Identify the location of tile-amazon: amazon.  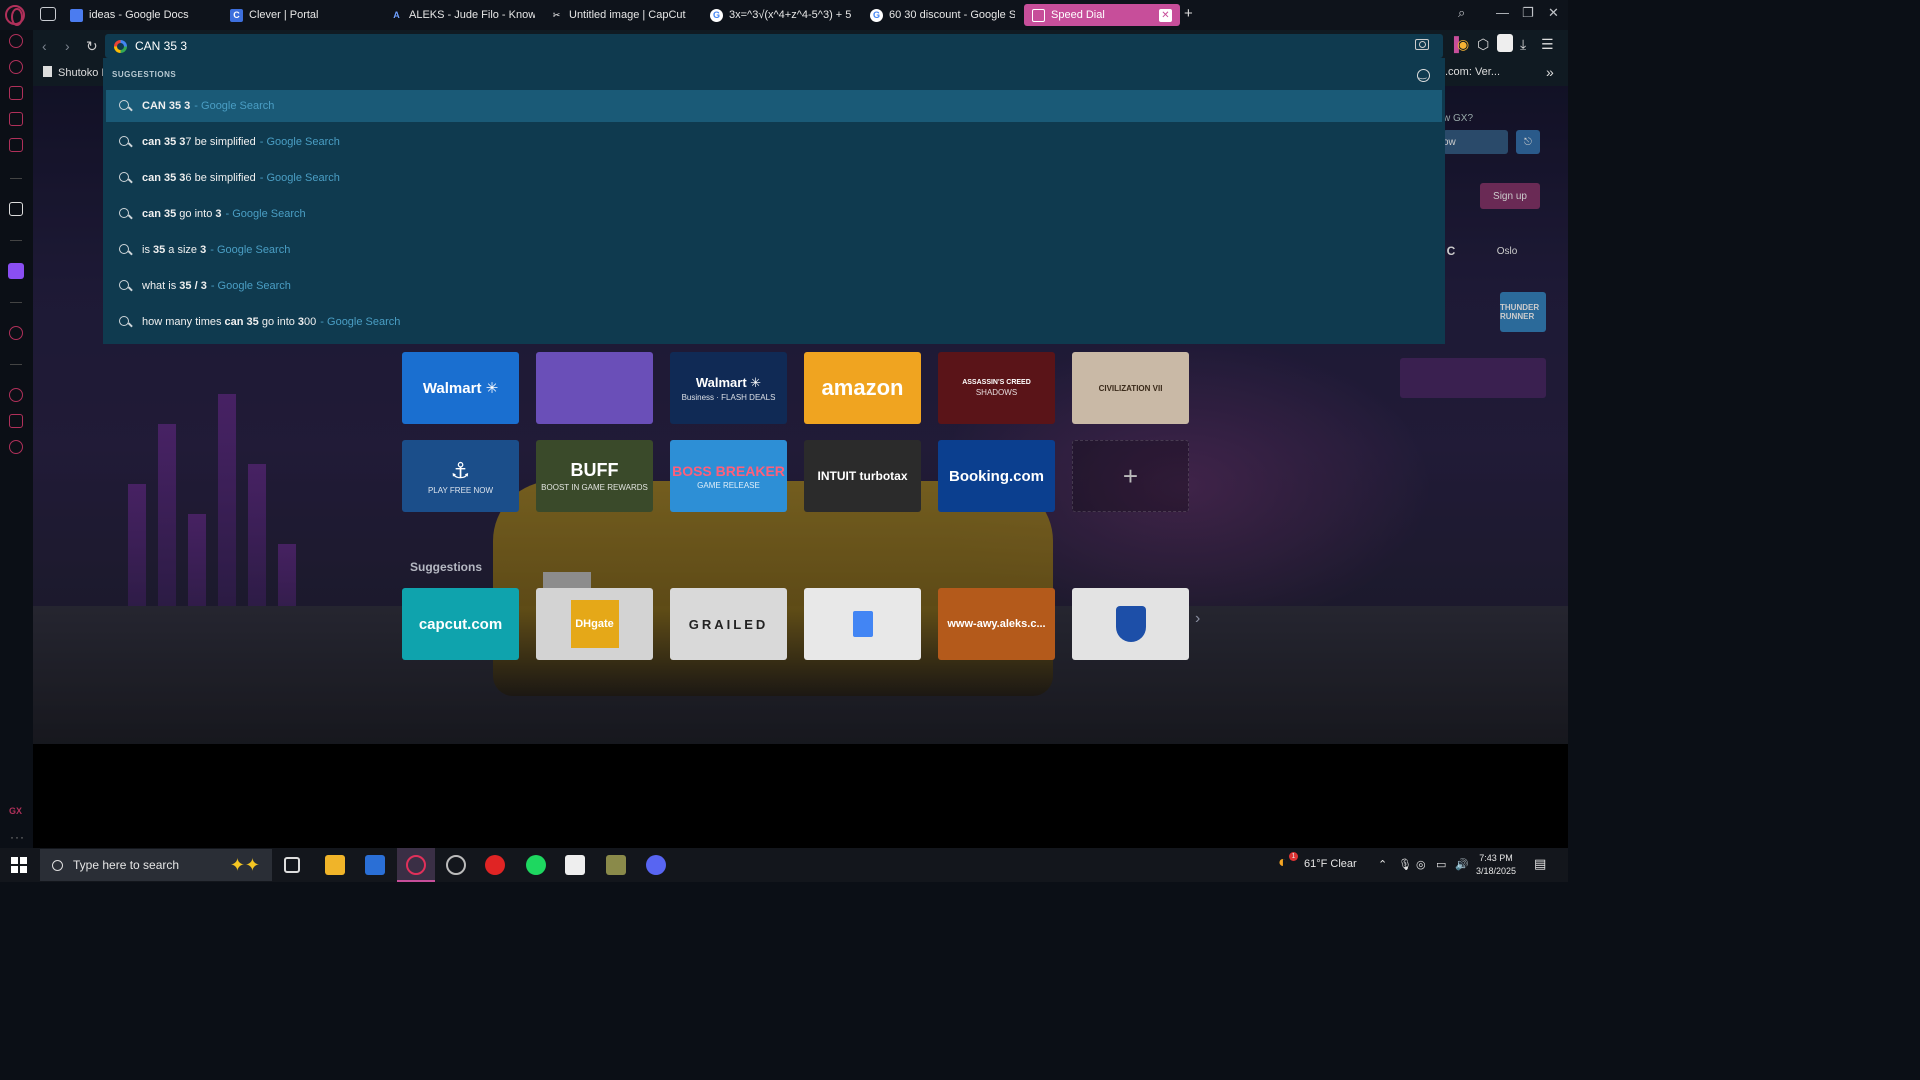
(862, 388).